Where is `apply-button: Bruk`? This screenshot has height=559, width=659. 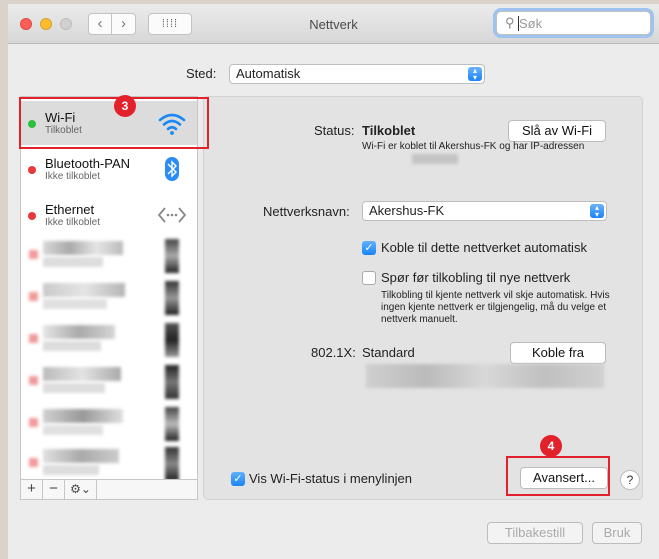 apply-button: Bruk is located at coordinates (617, 533).